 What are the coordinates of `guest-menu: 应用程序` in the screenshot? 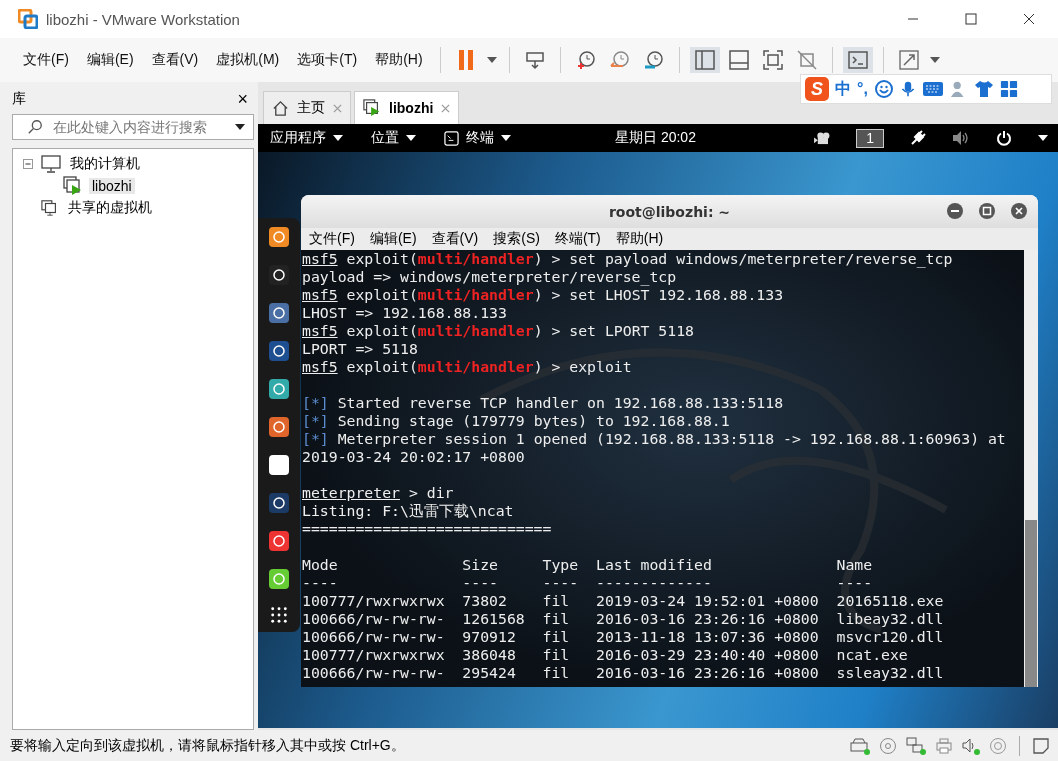 It's located at (306, 138).